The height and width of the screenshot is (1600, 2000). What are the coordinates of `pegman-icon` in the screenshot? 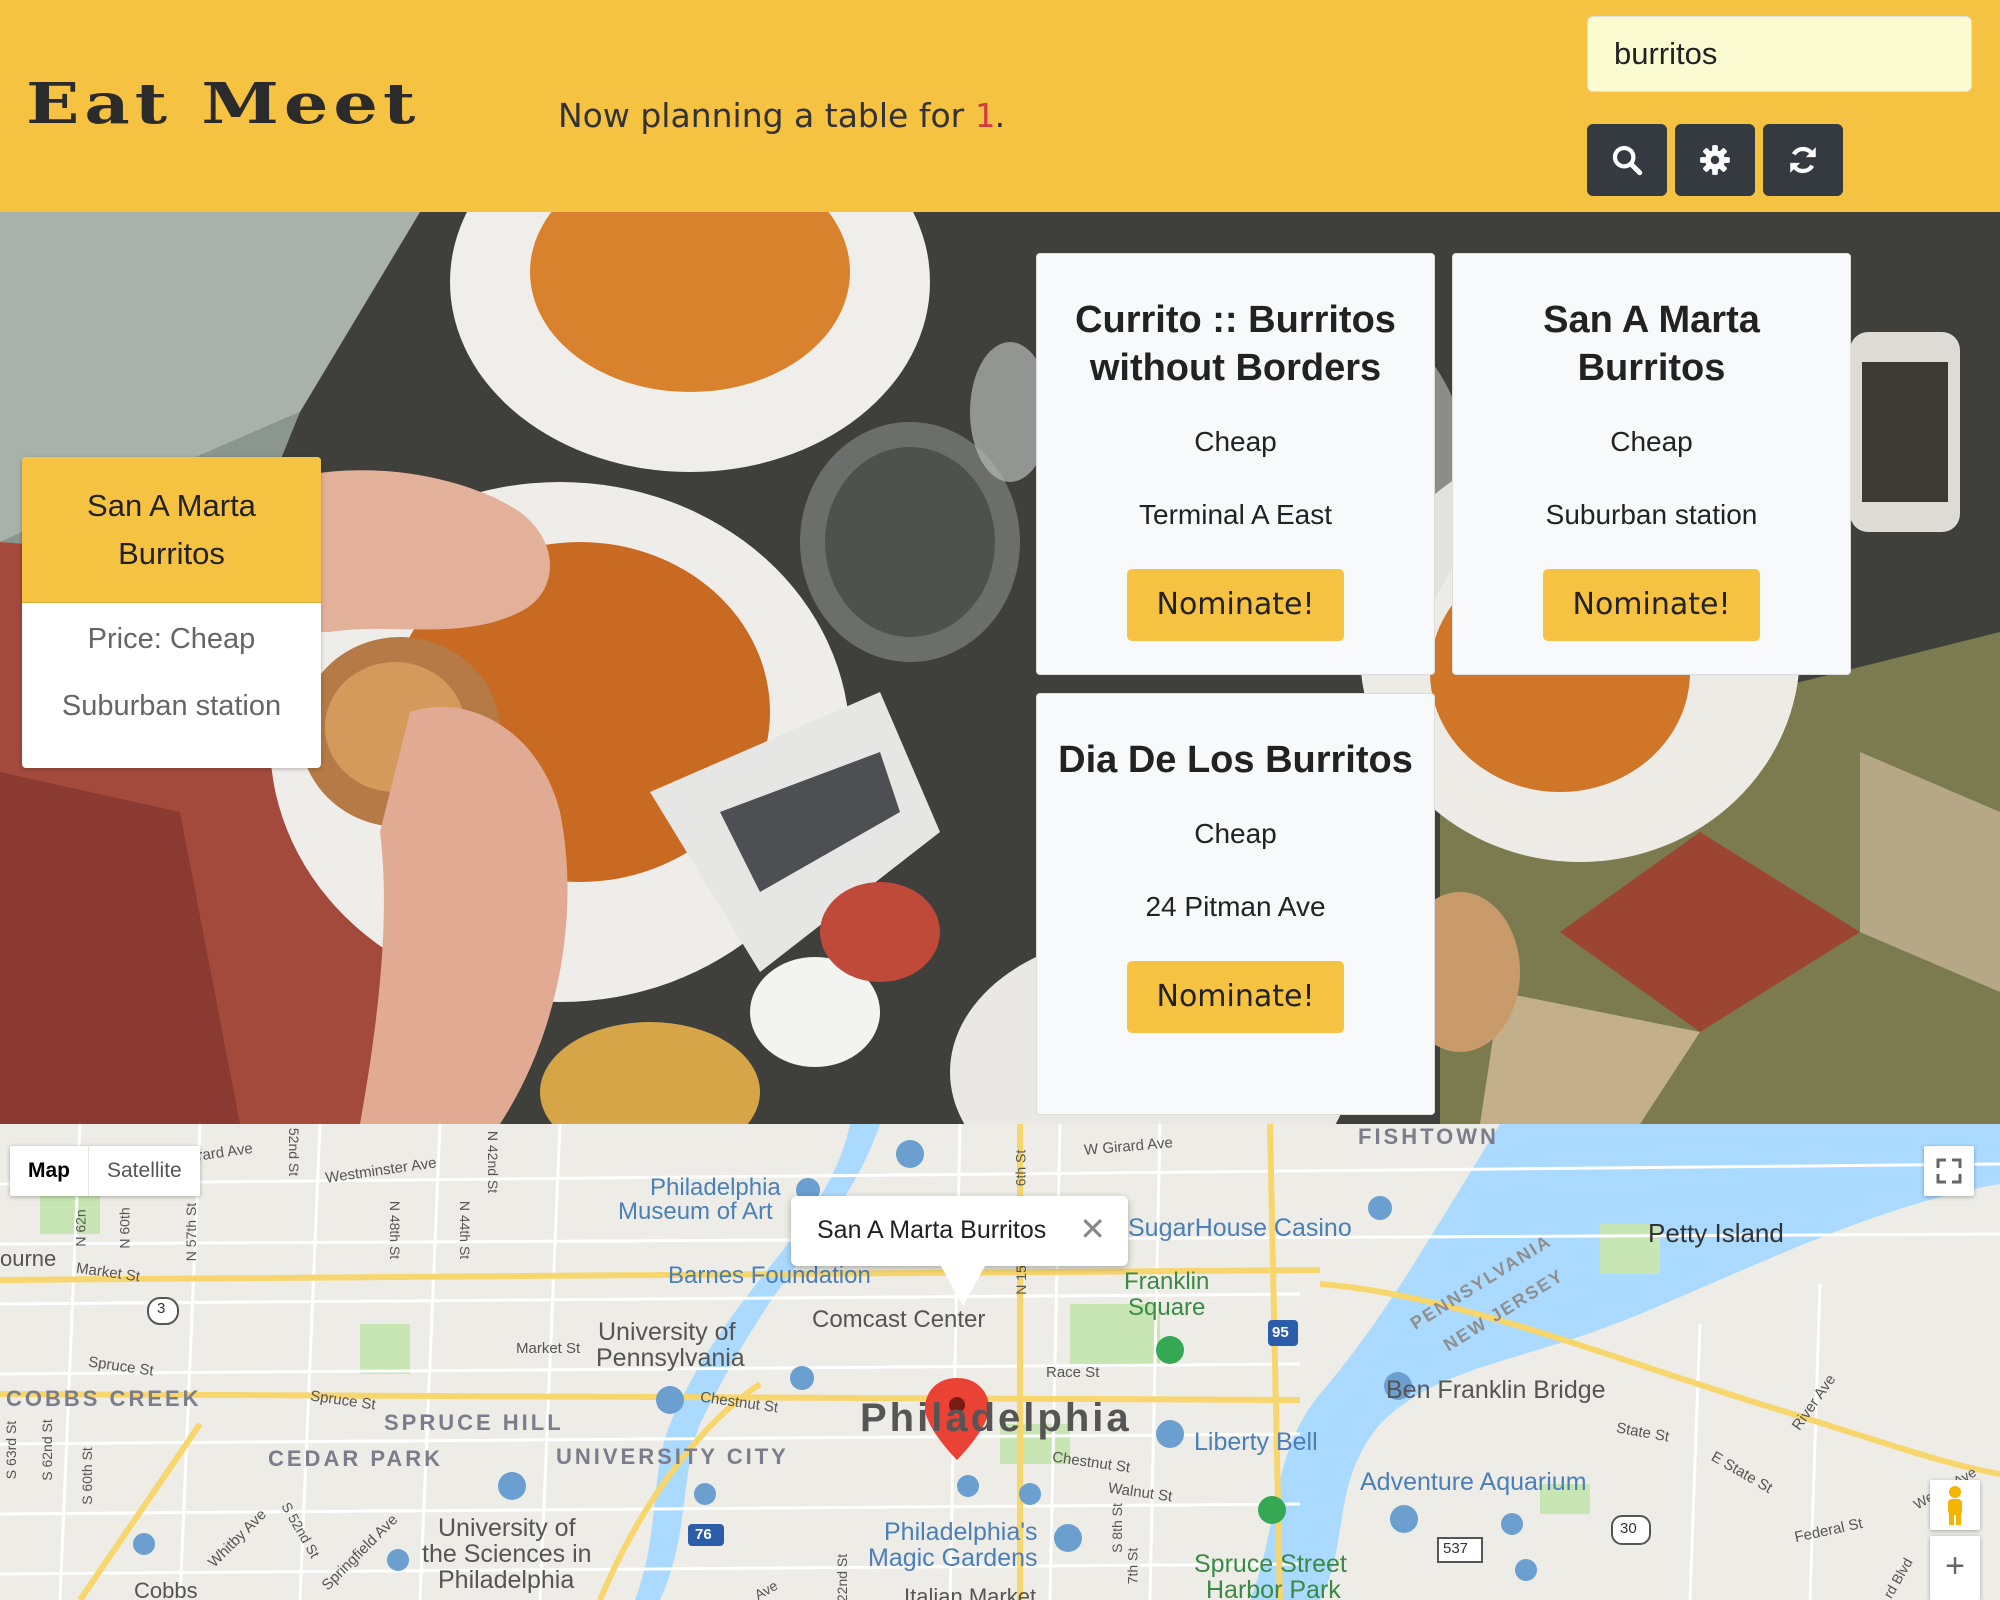 It's located at (1955, 1505).